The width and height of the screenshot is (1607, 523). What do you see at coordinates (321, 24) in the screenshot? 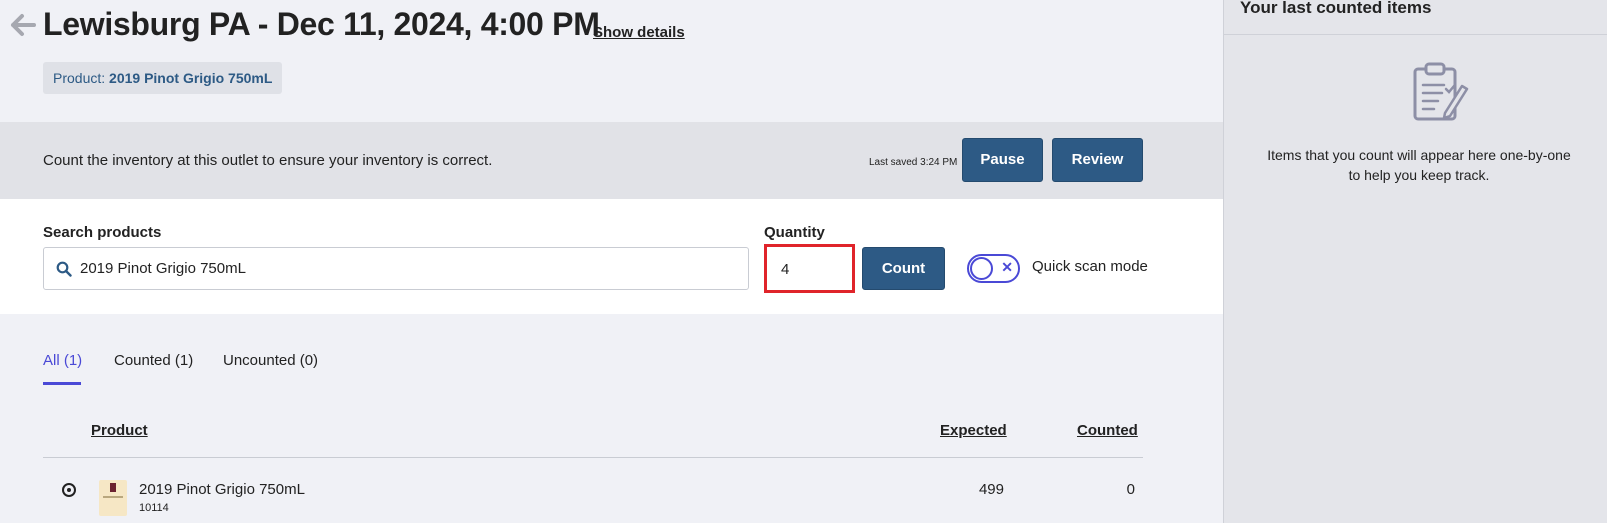
I see `page-title: Lewisburg PA - Dec 11, 2024, 4:00 PM` at bounding box center [321, 24].